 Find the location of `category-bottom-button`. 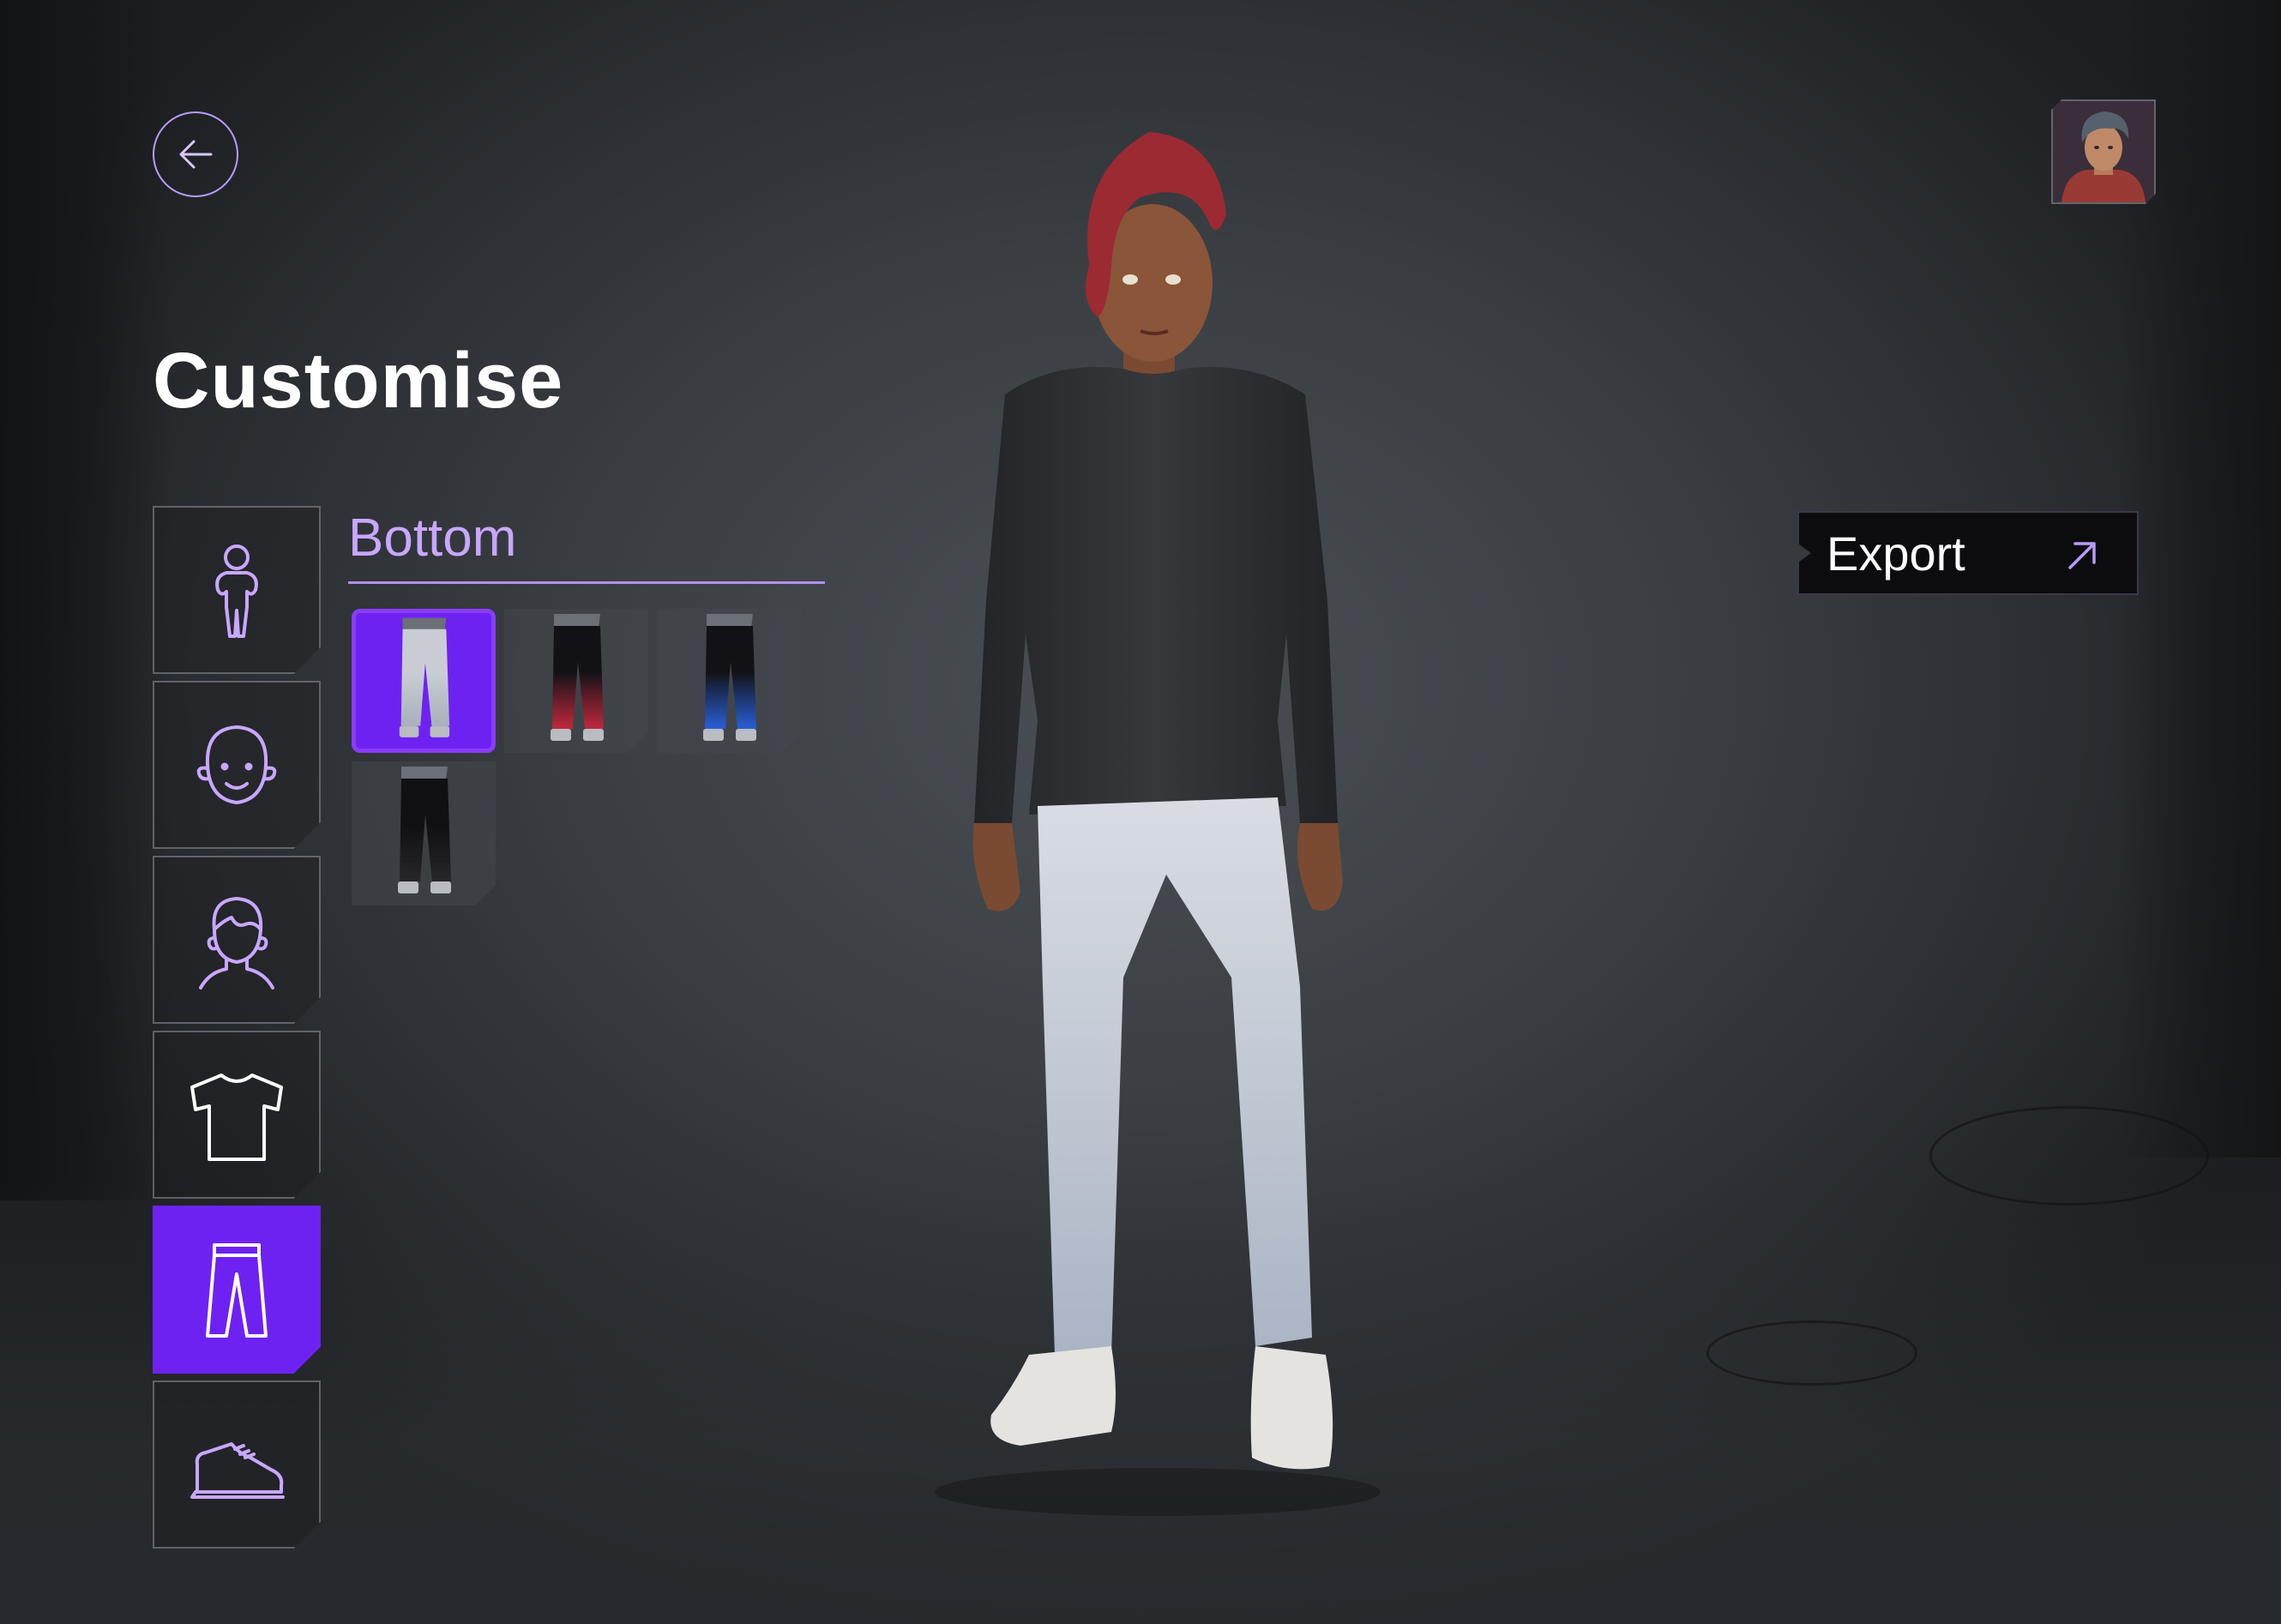

category-bottom-button is located at coordinates (237, 1290).